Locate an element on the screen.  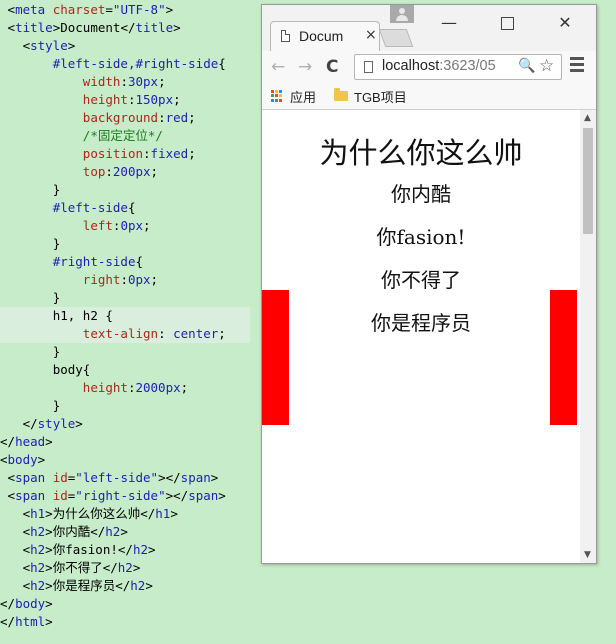
code-line: <style> is located at coordinates (38, 46).